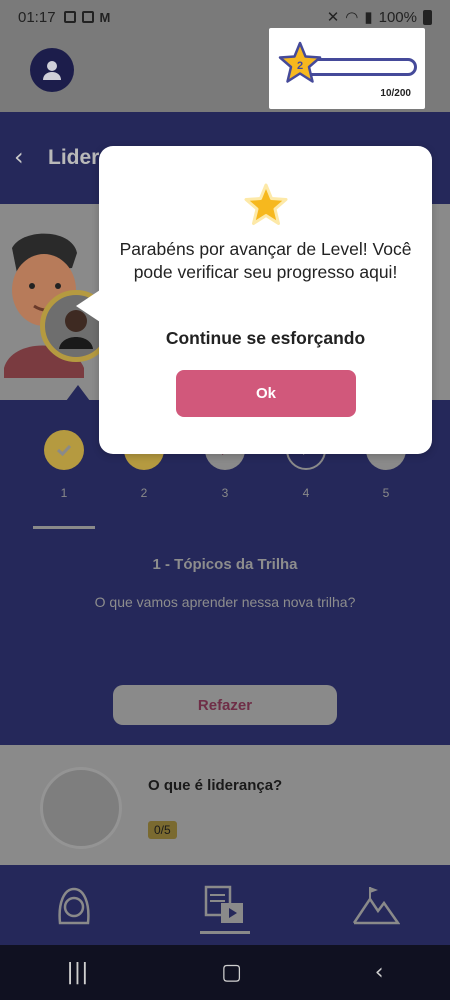 The width and height of the screenshot is (450, 1000). I want to click on level-star-icon: 2, so click(300, 62).